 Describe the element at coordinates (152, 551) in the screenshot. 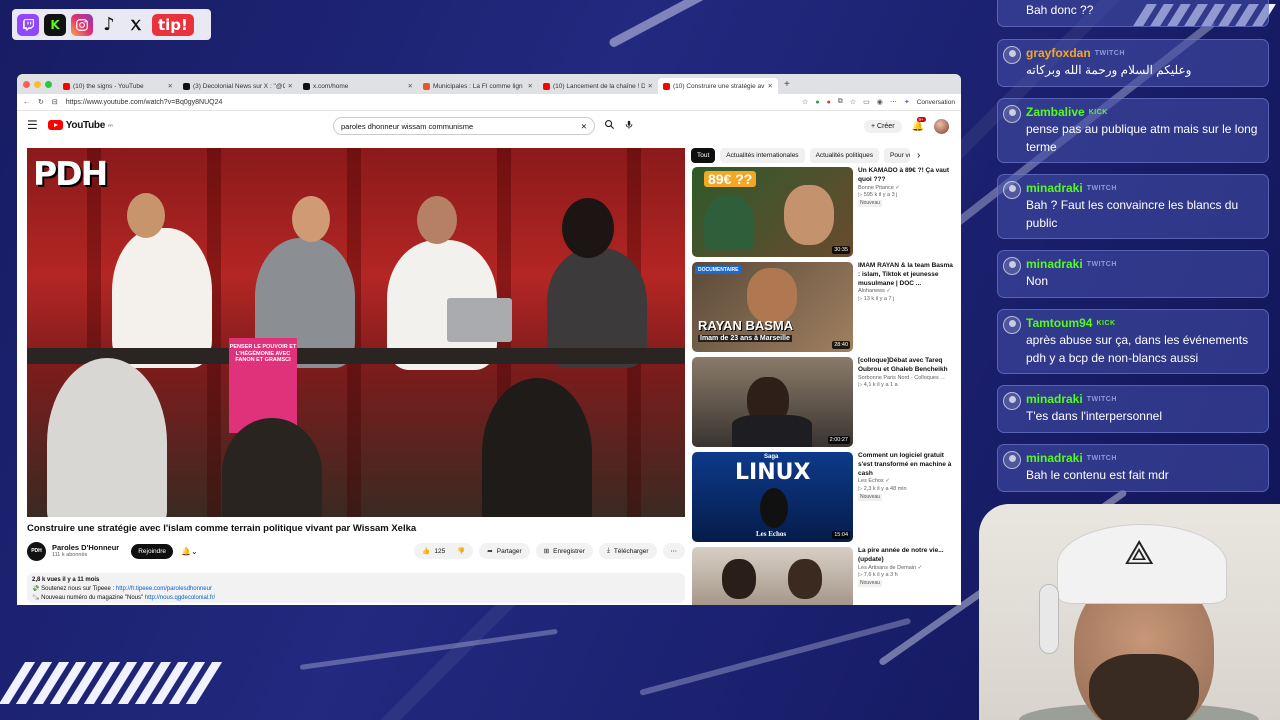

I see `join-button: Rejoindre` at that location.